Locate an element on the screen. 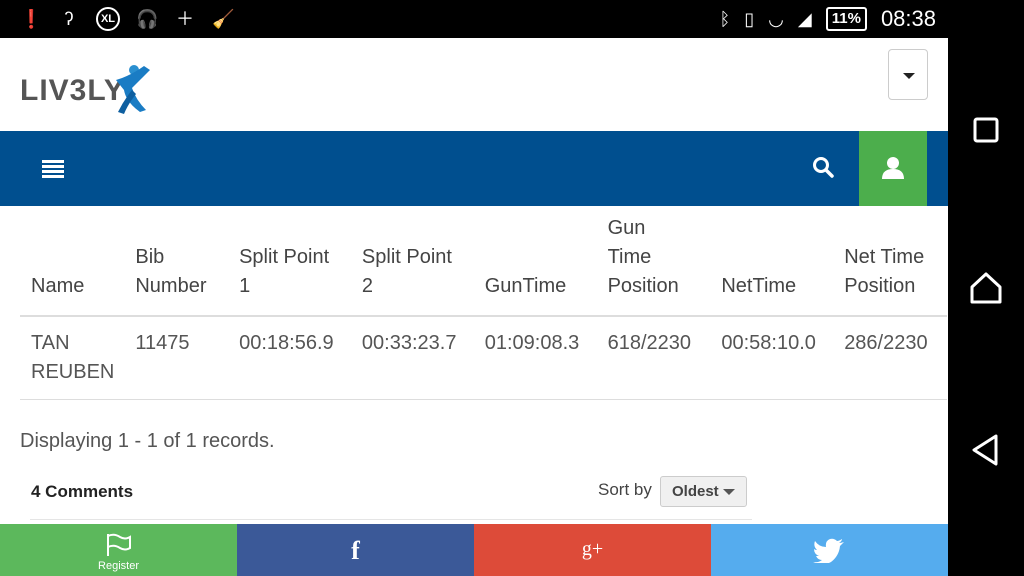 The height and width of the screenshot is (576, 1024). column-header-text: NetTime is located at coordinates (759, 286).